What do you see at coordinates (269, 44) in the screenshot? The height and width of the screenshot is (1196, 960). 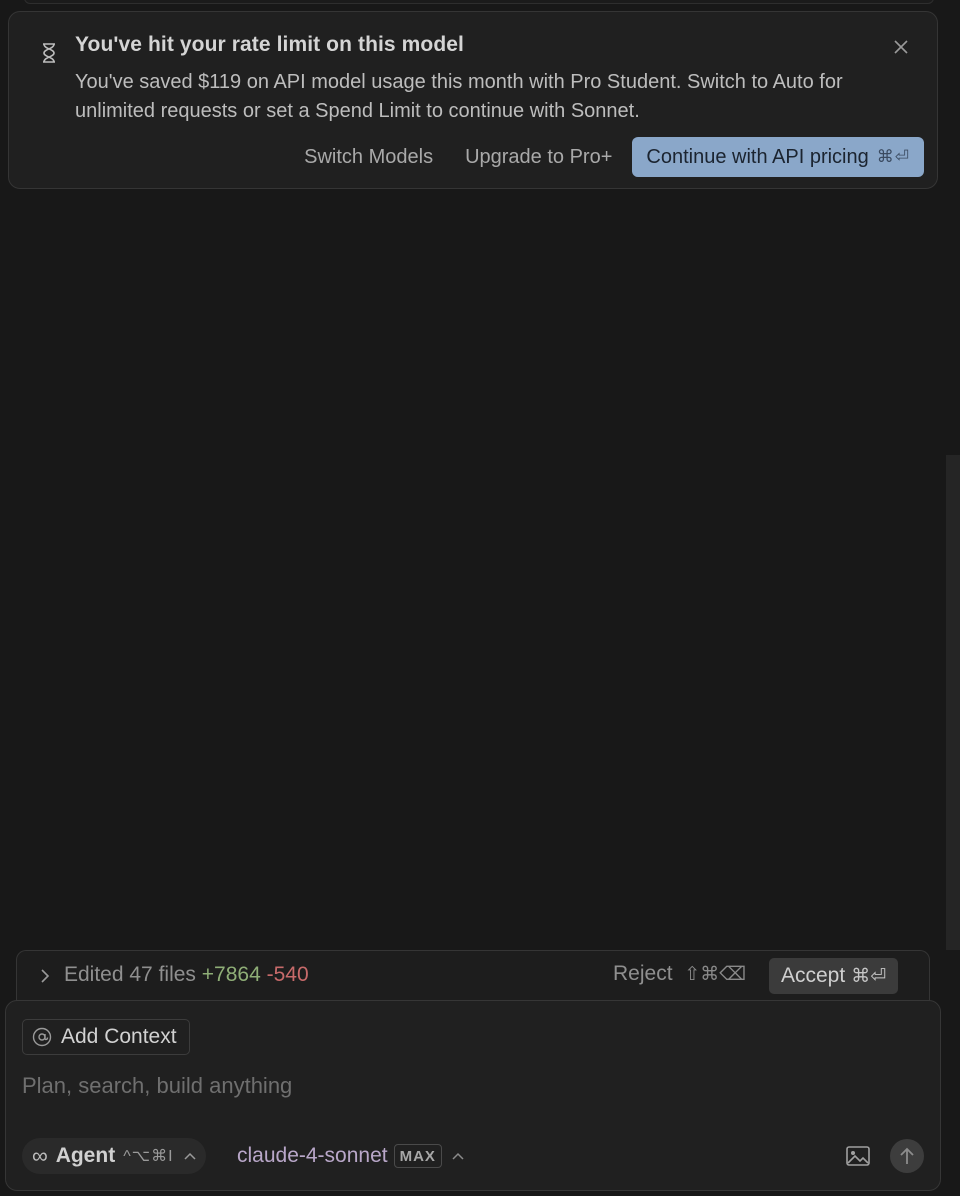 I see `notice-title: You've hit your rate limit on this model` at bounding box center [269, 44].